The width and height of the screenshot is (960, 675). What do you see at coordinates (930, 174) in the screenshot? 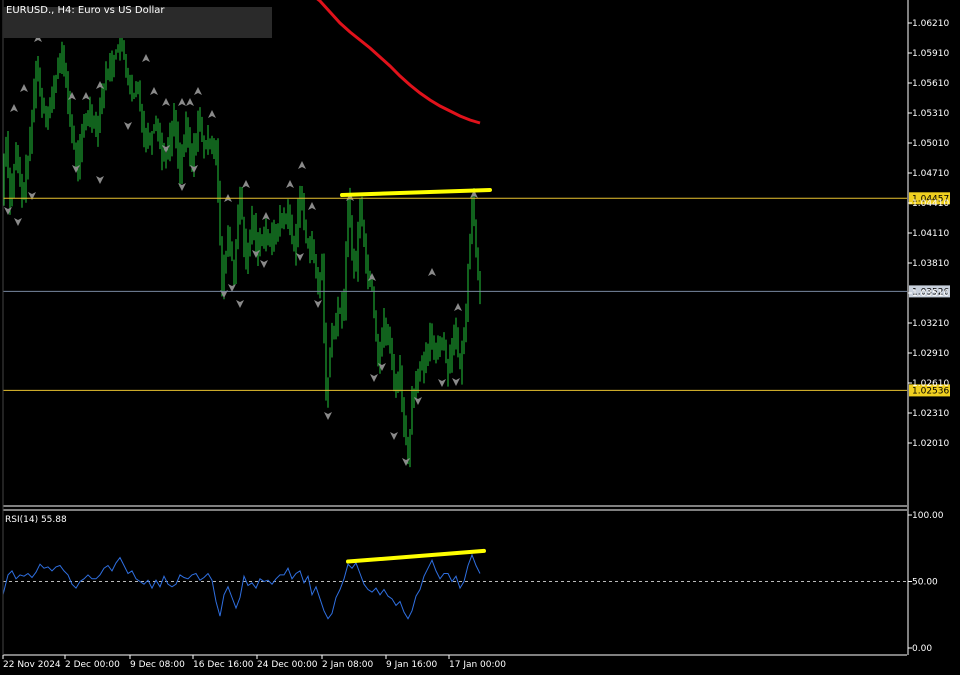
I see `price-tick-label: 1.04710` at bounding box center [930, 174].